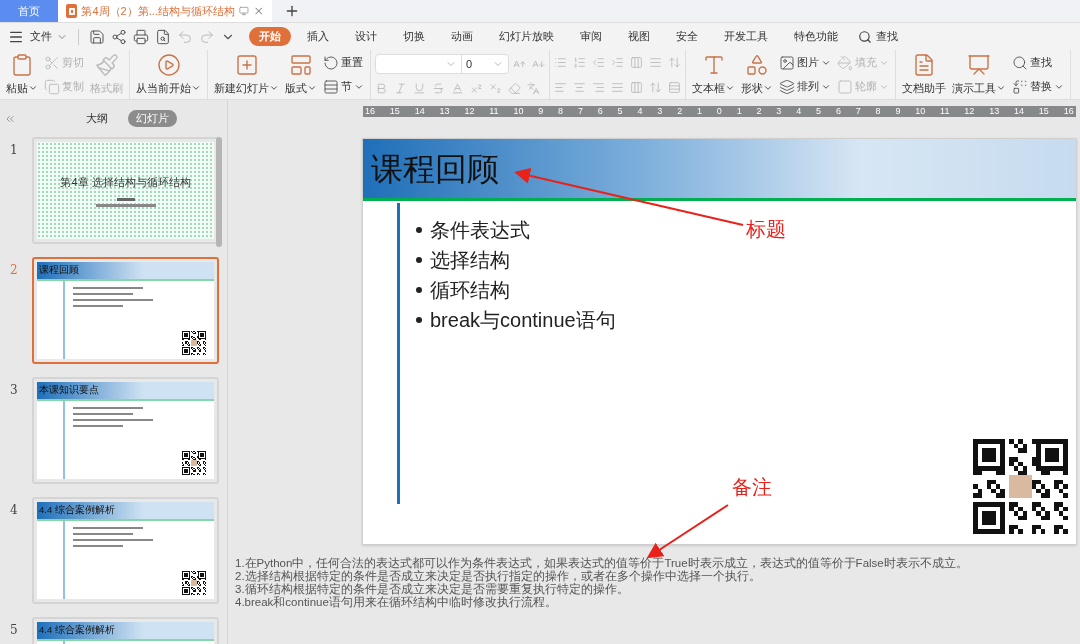  Describe the element at coordinates (476, 88) in the screenshot. I see `superscript-icon` at that location.